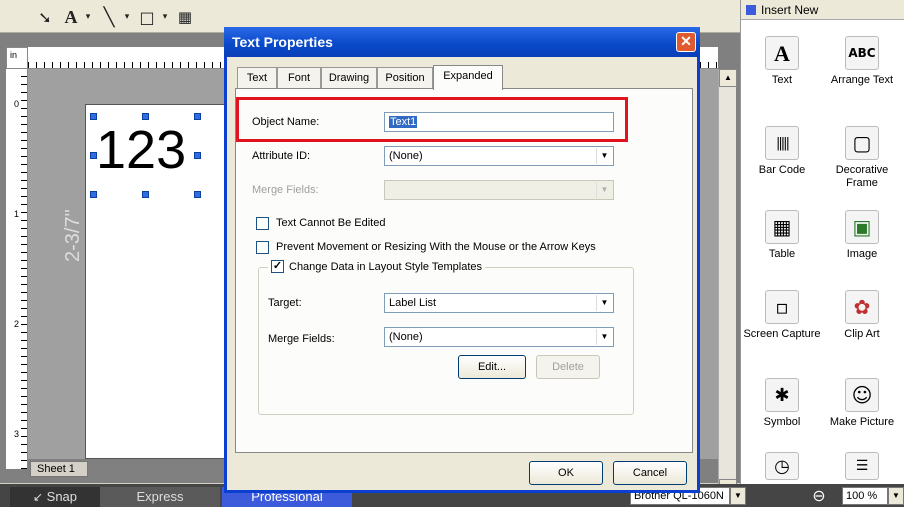 This screenshot has height=507, width=904. What do you see at coordinates (499, 337) in the screenshot?
I see `group-merge-fields-select: (None) ▼` at bounding box center [499, 337].